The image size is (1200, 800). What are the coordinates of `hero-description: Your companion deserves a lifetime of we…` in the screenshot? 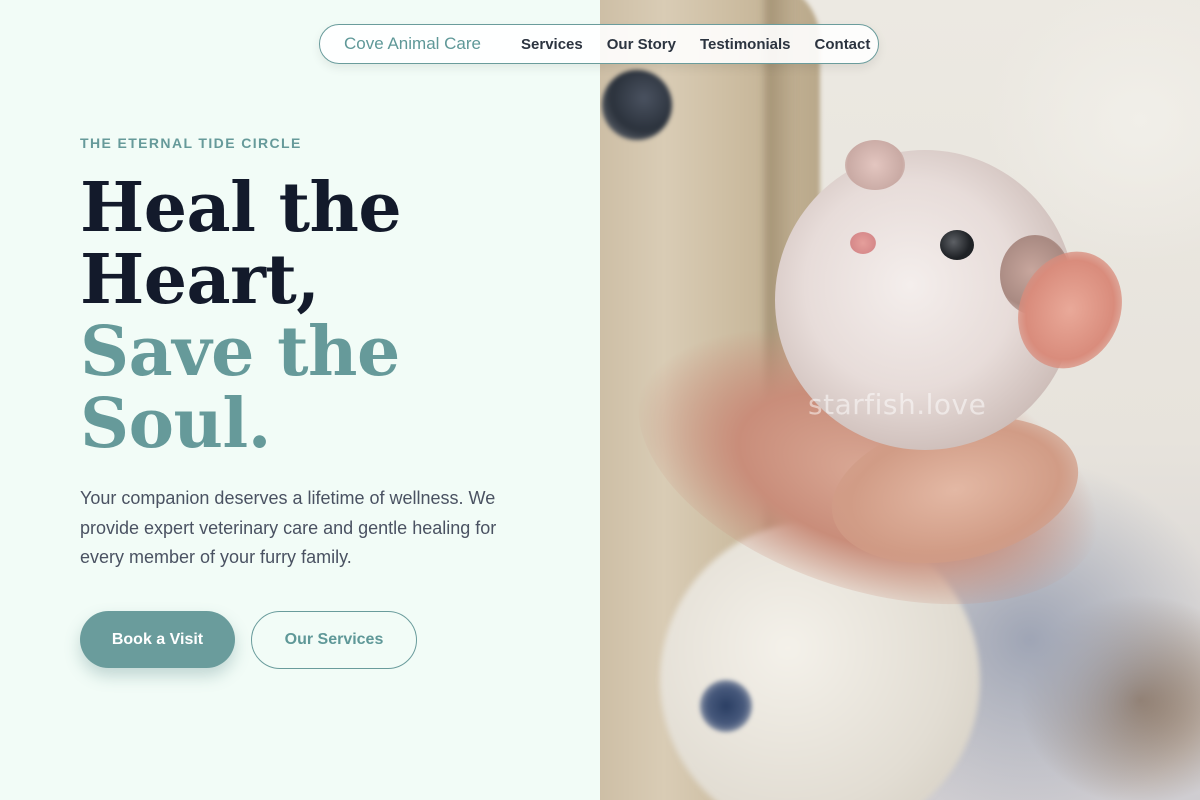 It's located at (288, 527).